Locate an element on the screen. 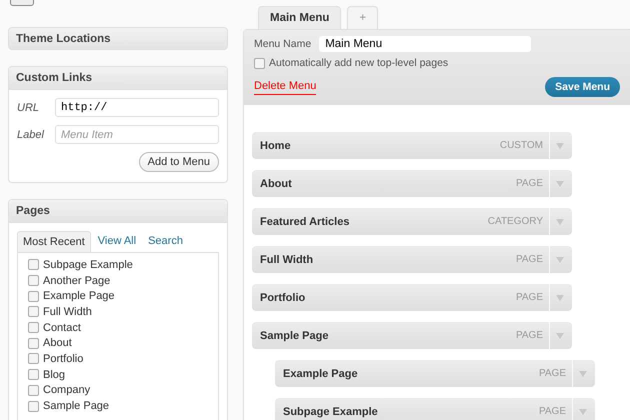 The height and width of the screenshot is (420, 630). menu-item-type: CUSTOM is located at coordinates (522, 145).